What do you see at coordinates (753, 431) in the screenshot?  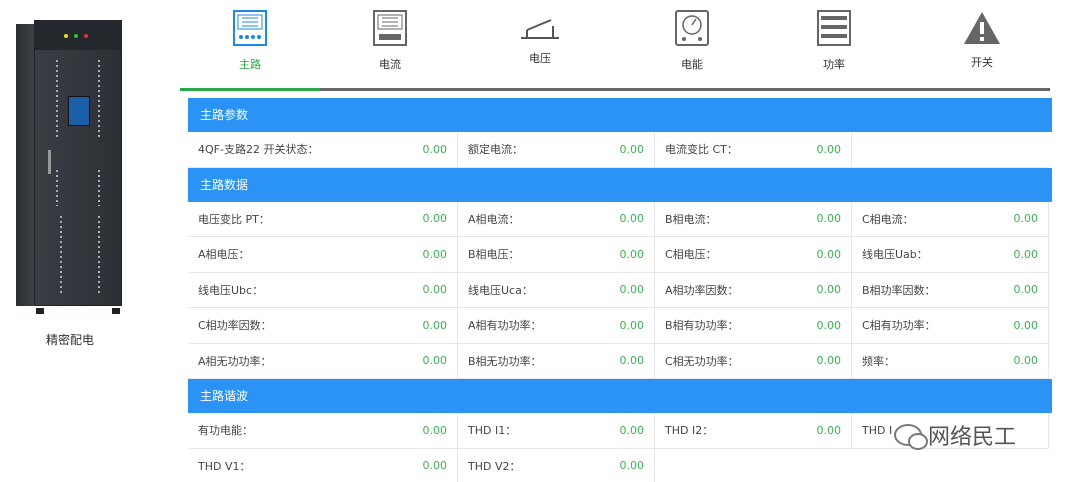 I see `data-cell: THD I2： 0.00` at bounding box center [753, 431].